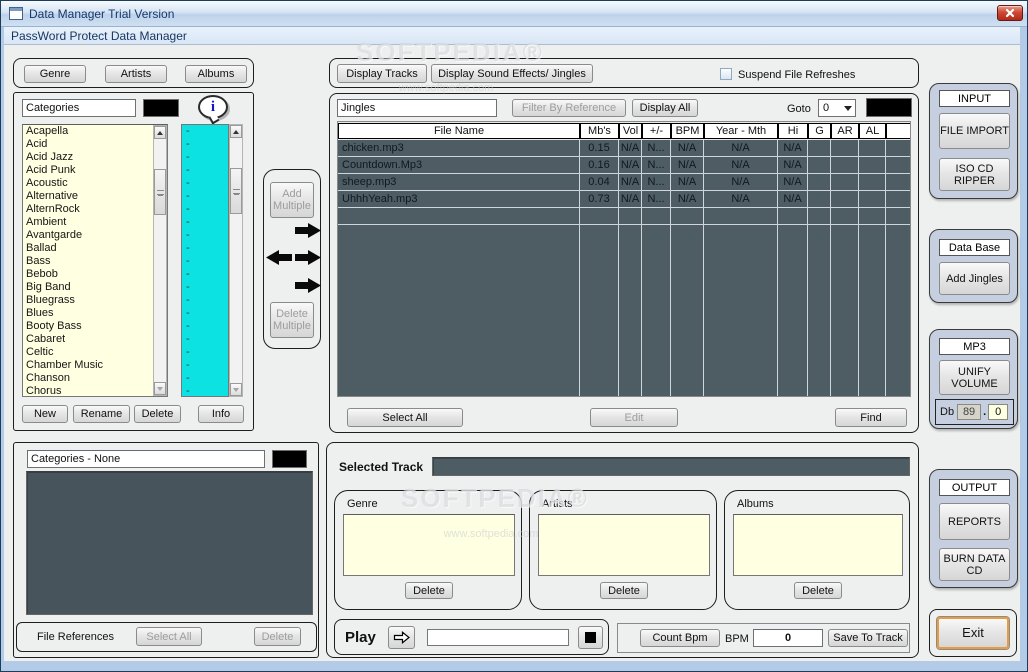 The width and height of the screenshot is (1028, 672). What do you see at coordinates (101, 414) in the screenshot?
I see `rename-button: Rename` at bounding box center [101, 414].